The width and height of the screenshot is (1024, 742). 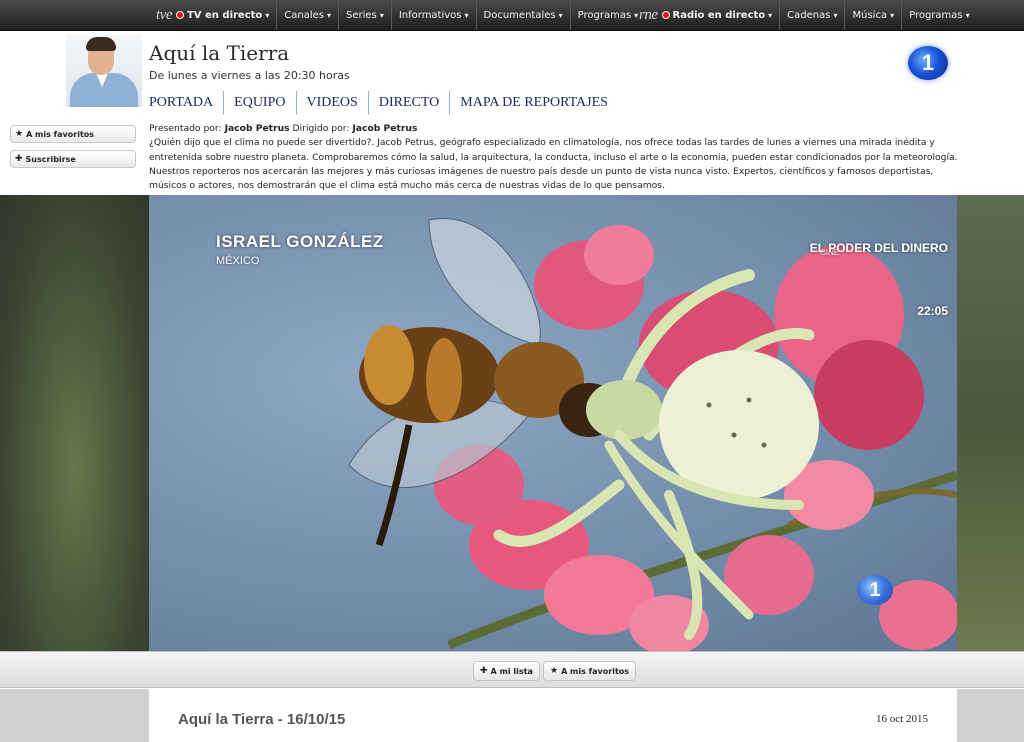 I want to click on nav-item-informativos: Informativos ▾, so click(x=433, y=15).